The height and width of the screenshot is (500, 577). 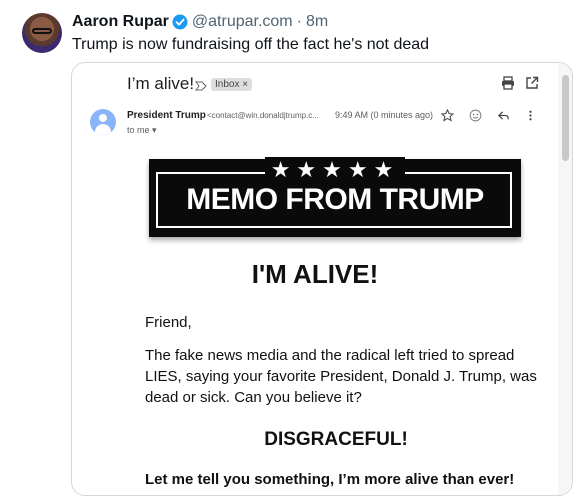 What do you see at coordinates (384, 115) in the screenshot?
I see `email-time: 9:49 AM (0 minutes ago)` at bounding box center [384, 115].